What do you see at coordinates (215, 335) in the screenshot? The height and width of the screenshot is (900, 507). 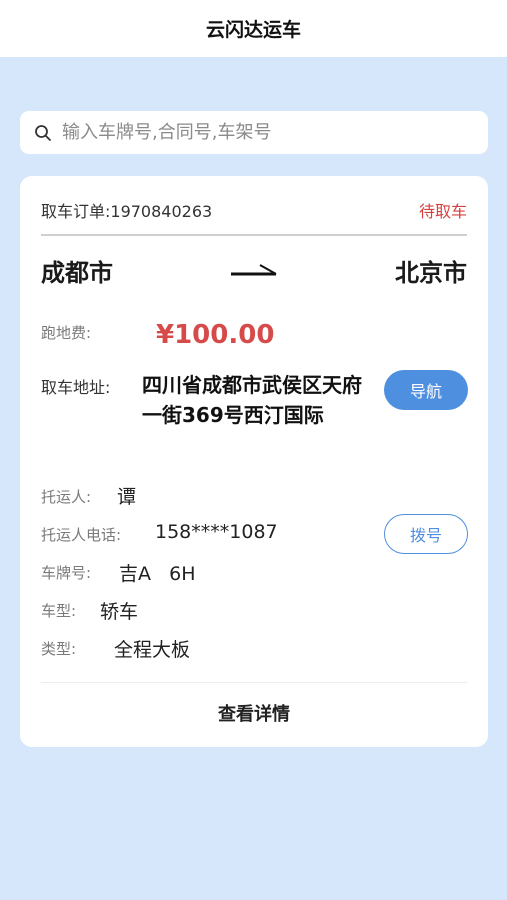 I see `fee-value: ¥100.00` at bounding box center [215, 335].